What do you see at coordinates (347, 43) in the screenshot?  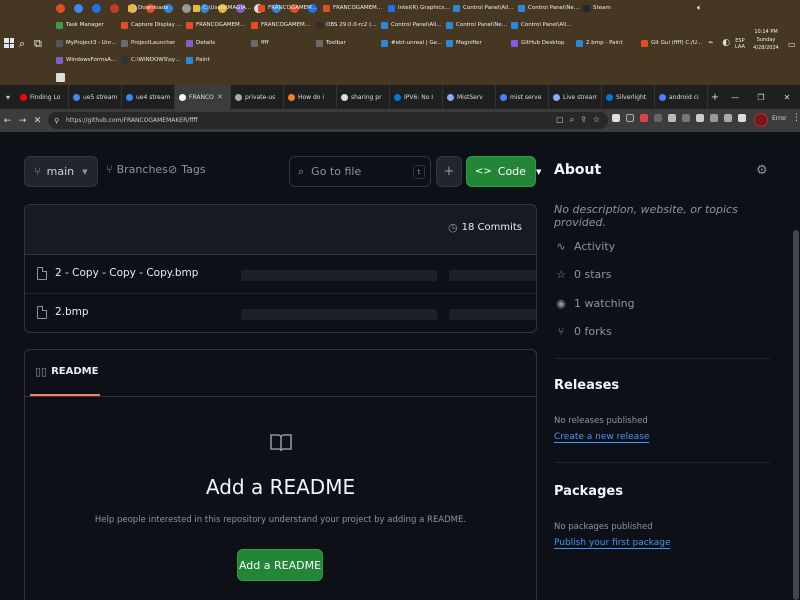 I see `taskbar-window-button: Toolbar` at bounding box center [347, 43].